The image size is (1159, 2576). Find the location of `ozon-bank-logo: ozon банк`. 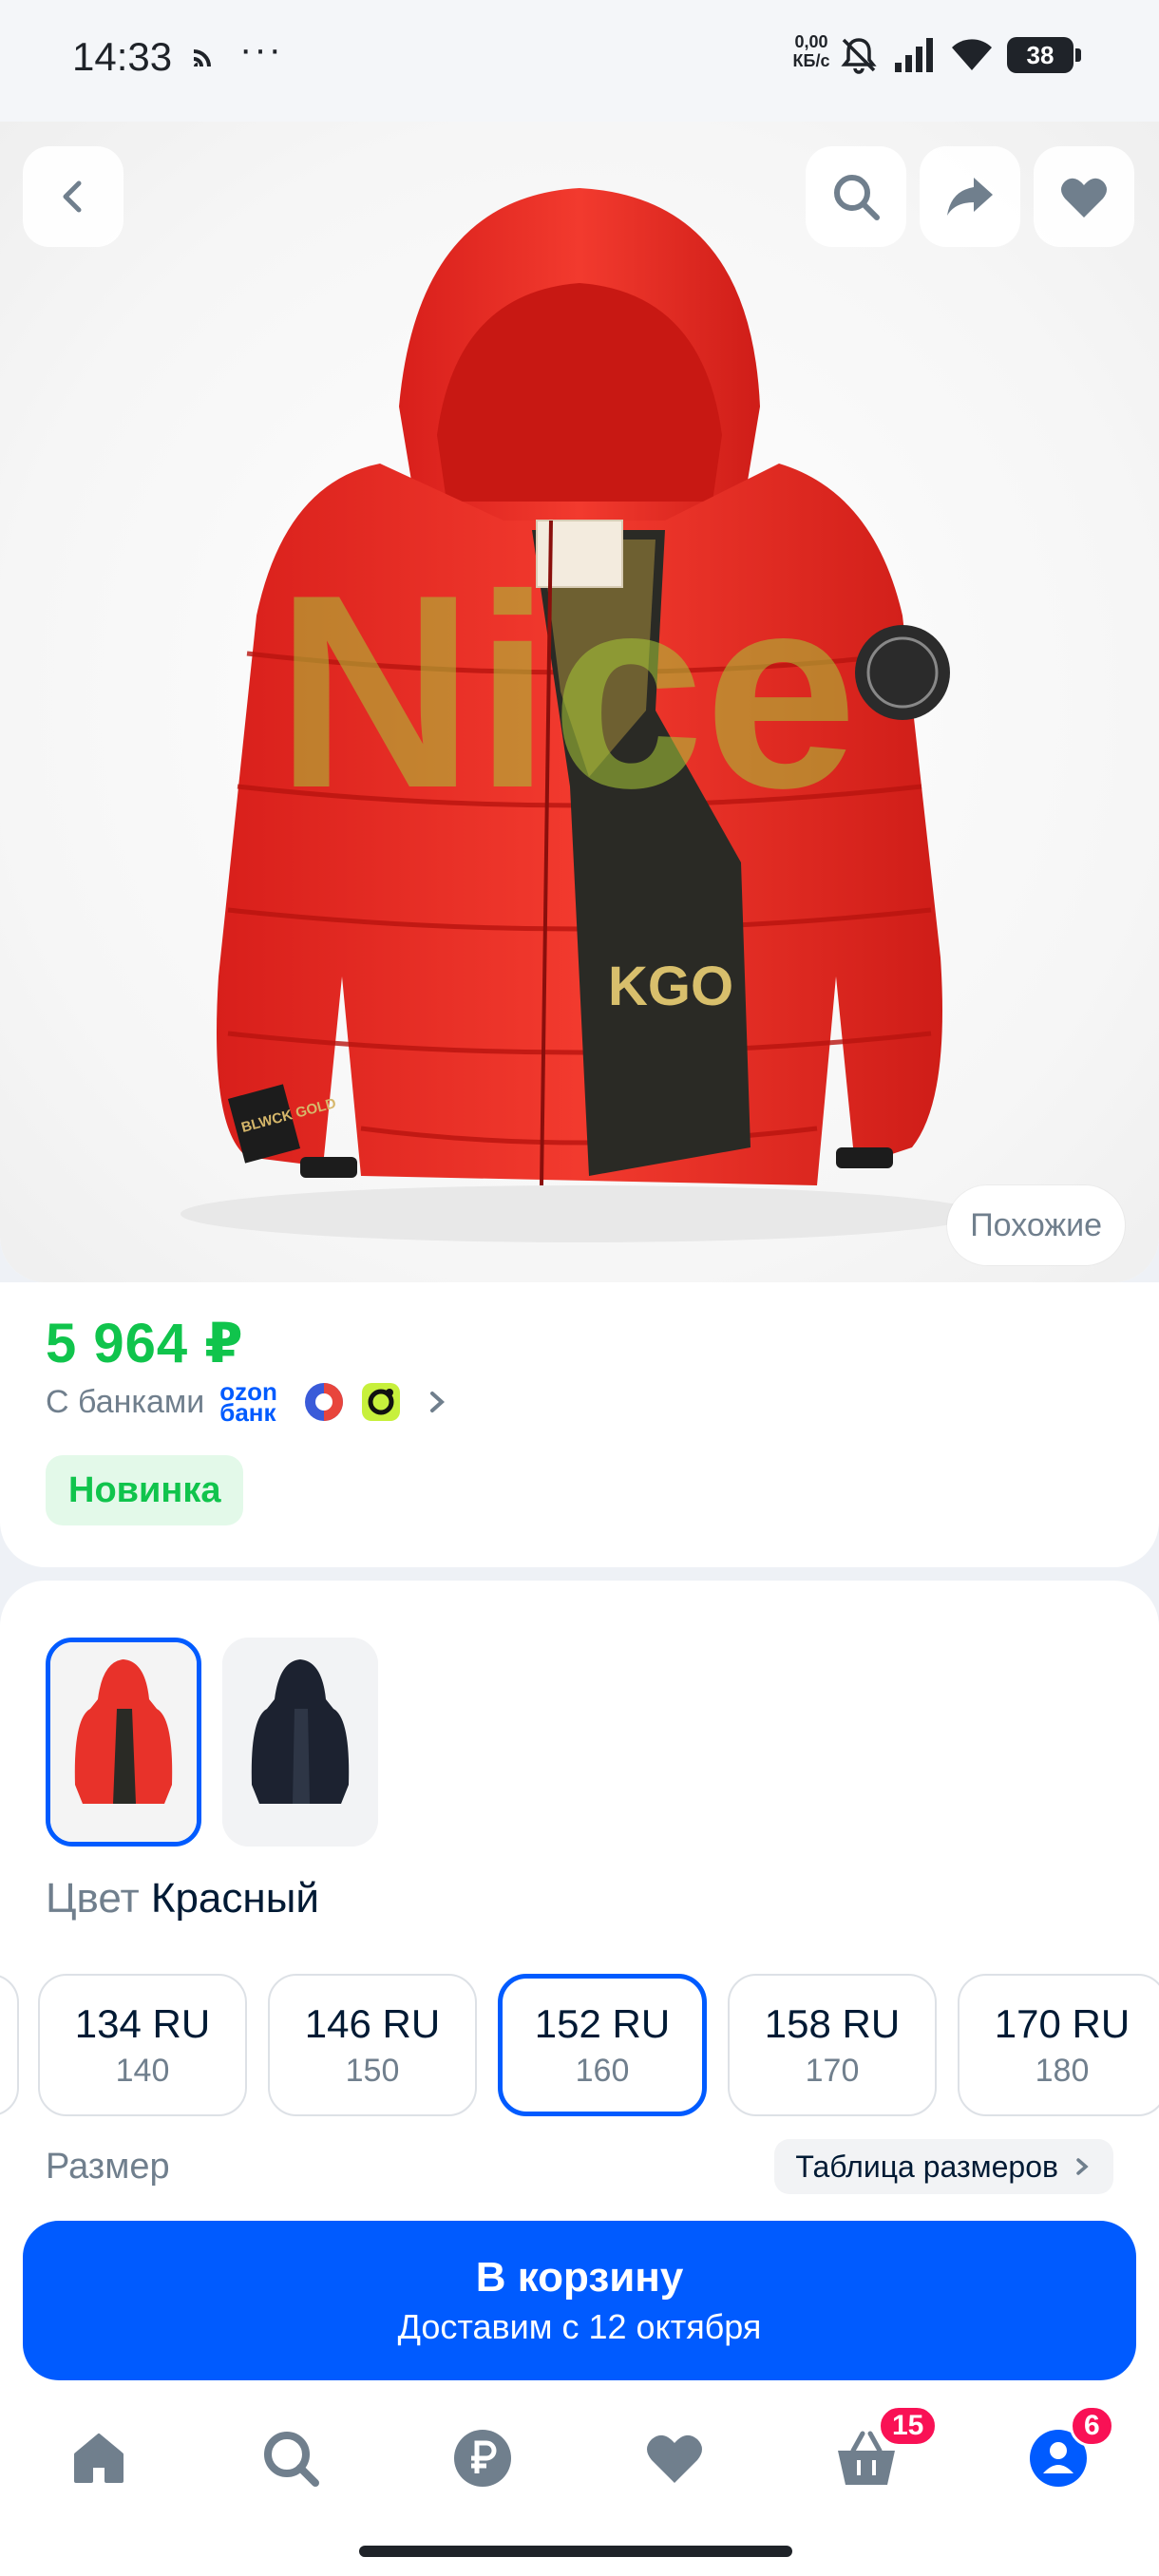

ozon-bank-logo: ozon банк is located at coordinates (253, 1403).